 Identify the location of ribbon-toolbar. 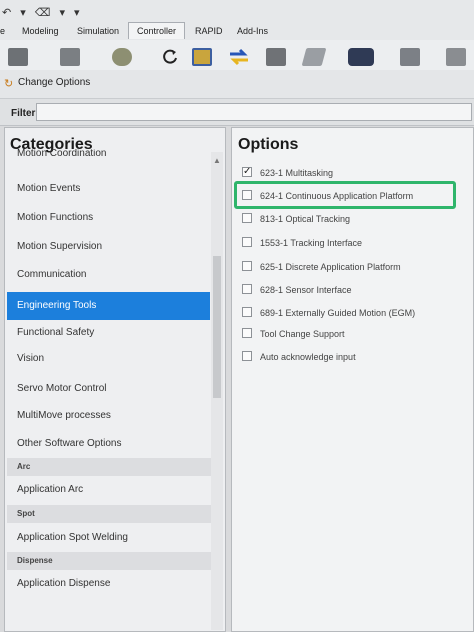
(237, 55).